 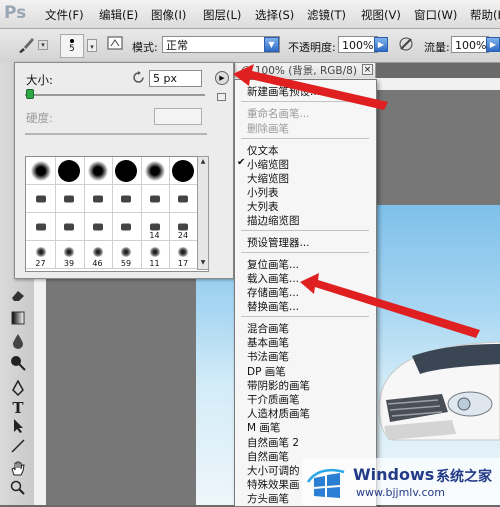 I want to click on menu-brush-set: 自然画笔, so click(x=268, y=456).